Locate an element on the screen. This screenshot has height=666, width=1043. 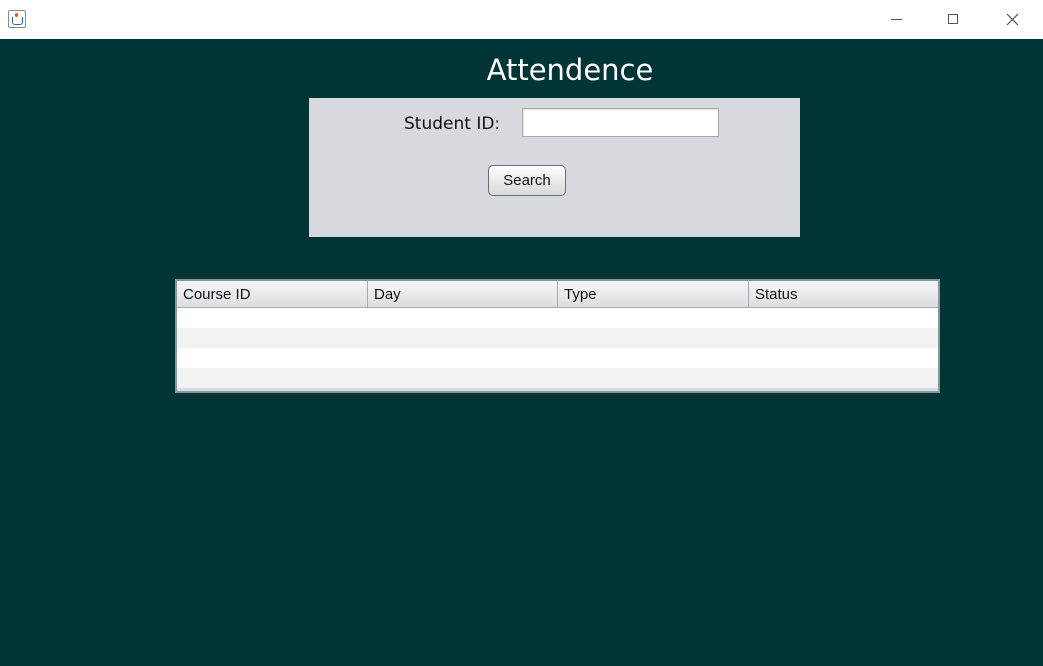
search-panel: Student ID: Search is located at coordinates (554, 167).